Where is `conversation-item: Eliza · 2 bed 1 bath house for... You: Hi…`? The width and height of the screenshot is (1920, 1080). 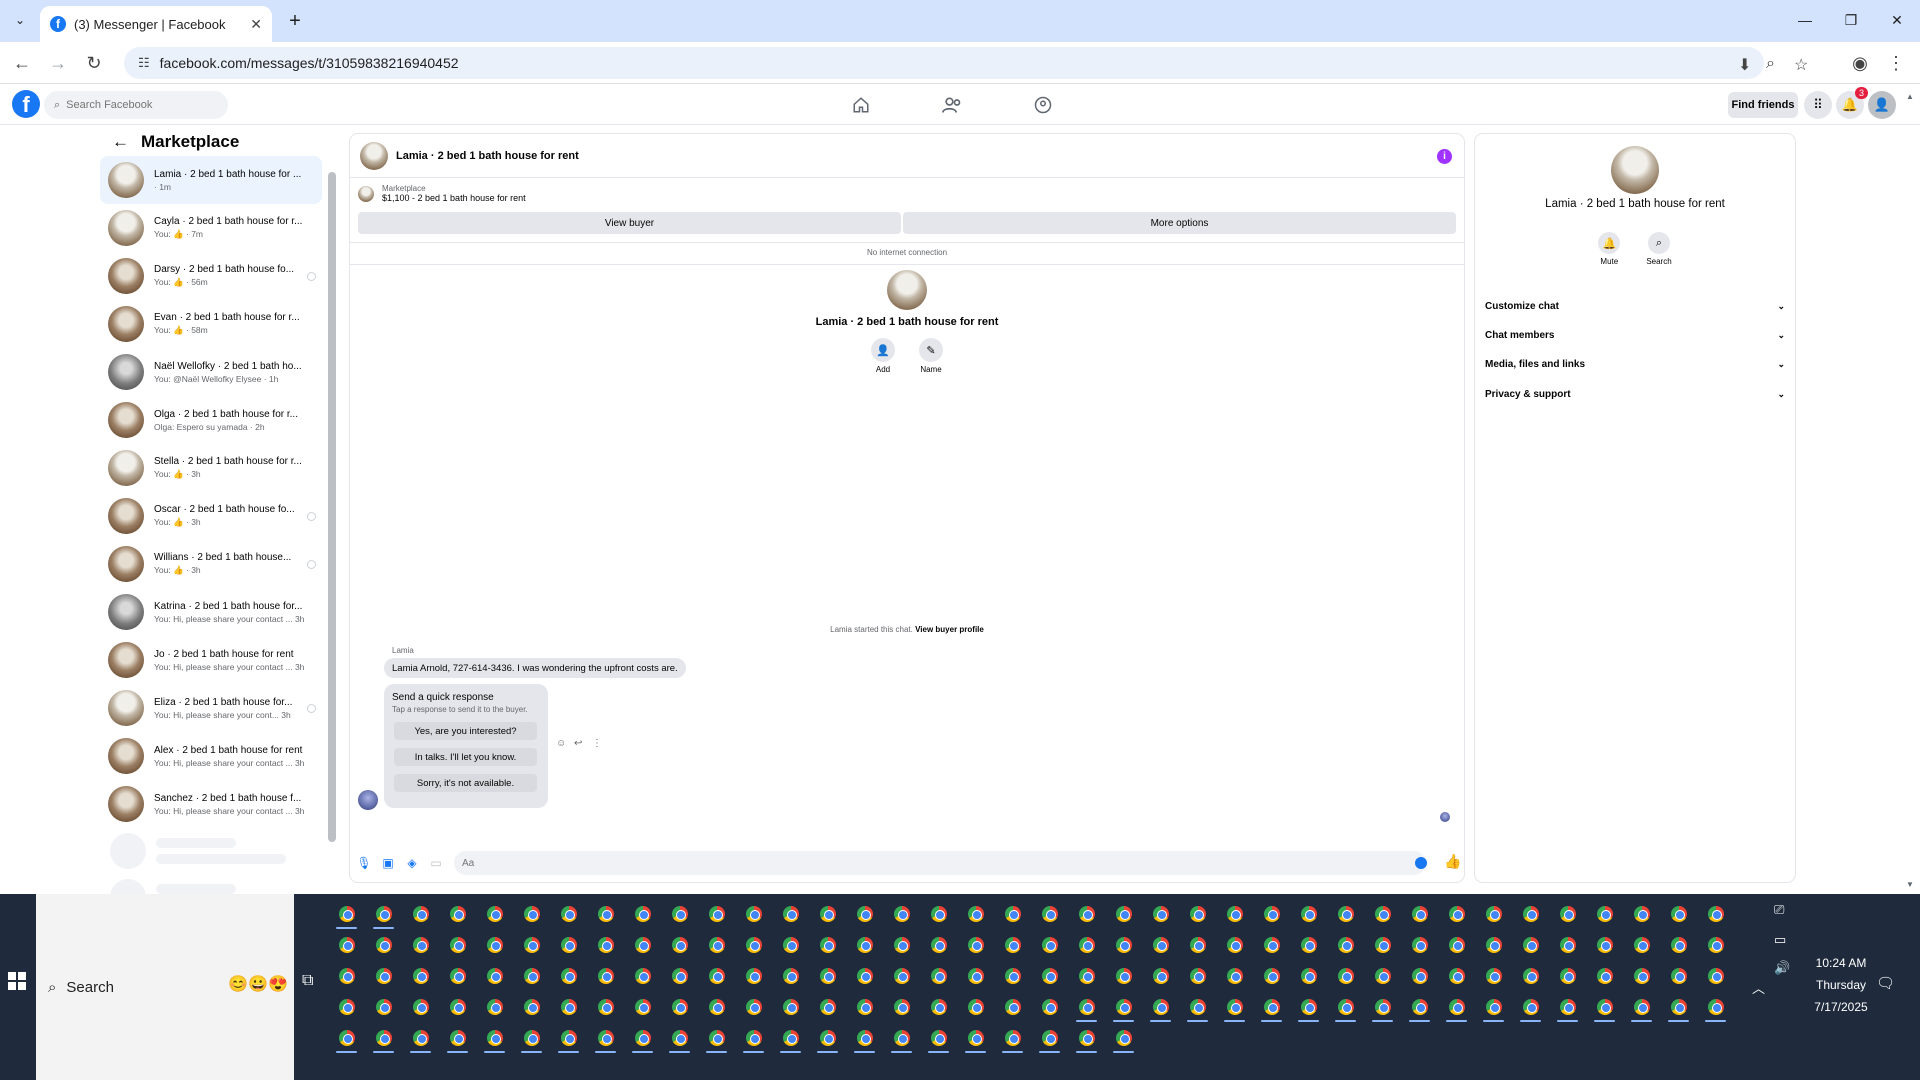
conversation-item: Eliza · 2 bed 1 bath house for... You: Hi… is located at coordinates (211, 708).